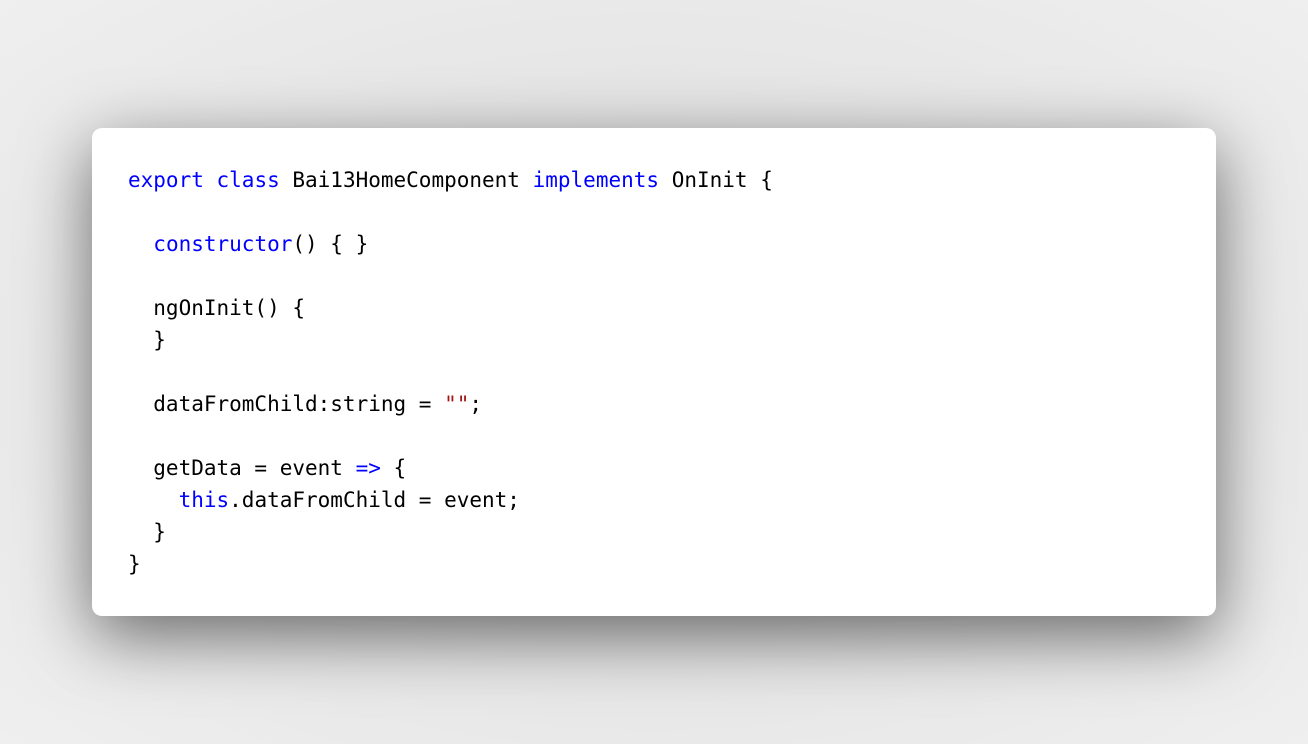 The height and width of the screenshot is (744, 1308). Describe the element at coordinates (393, 468) in the screenshot. I see `code-text: {` at that location.